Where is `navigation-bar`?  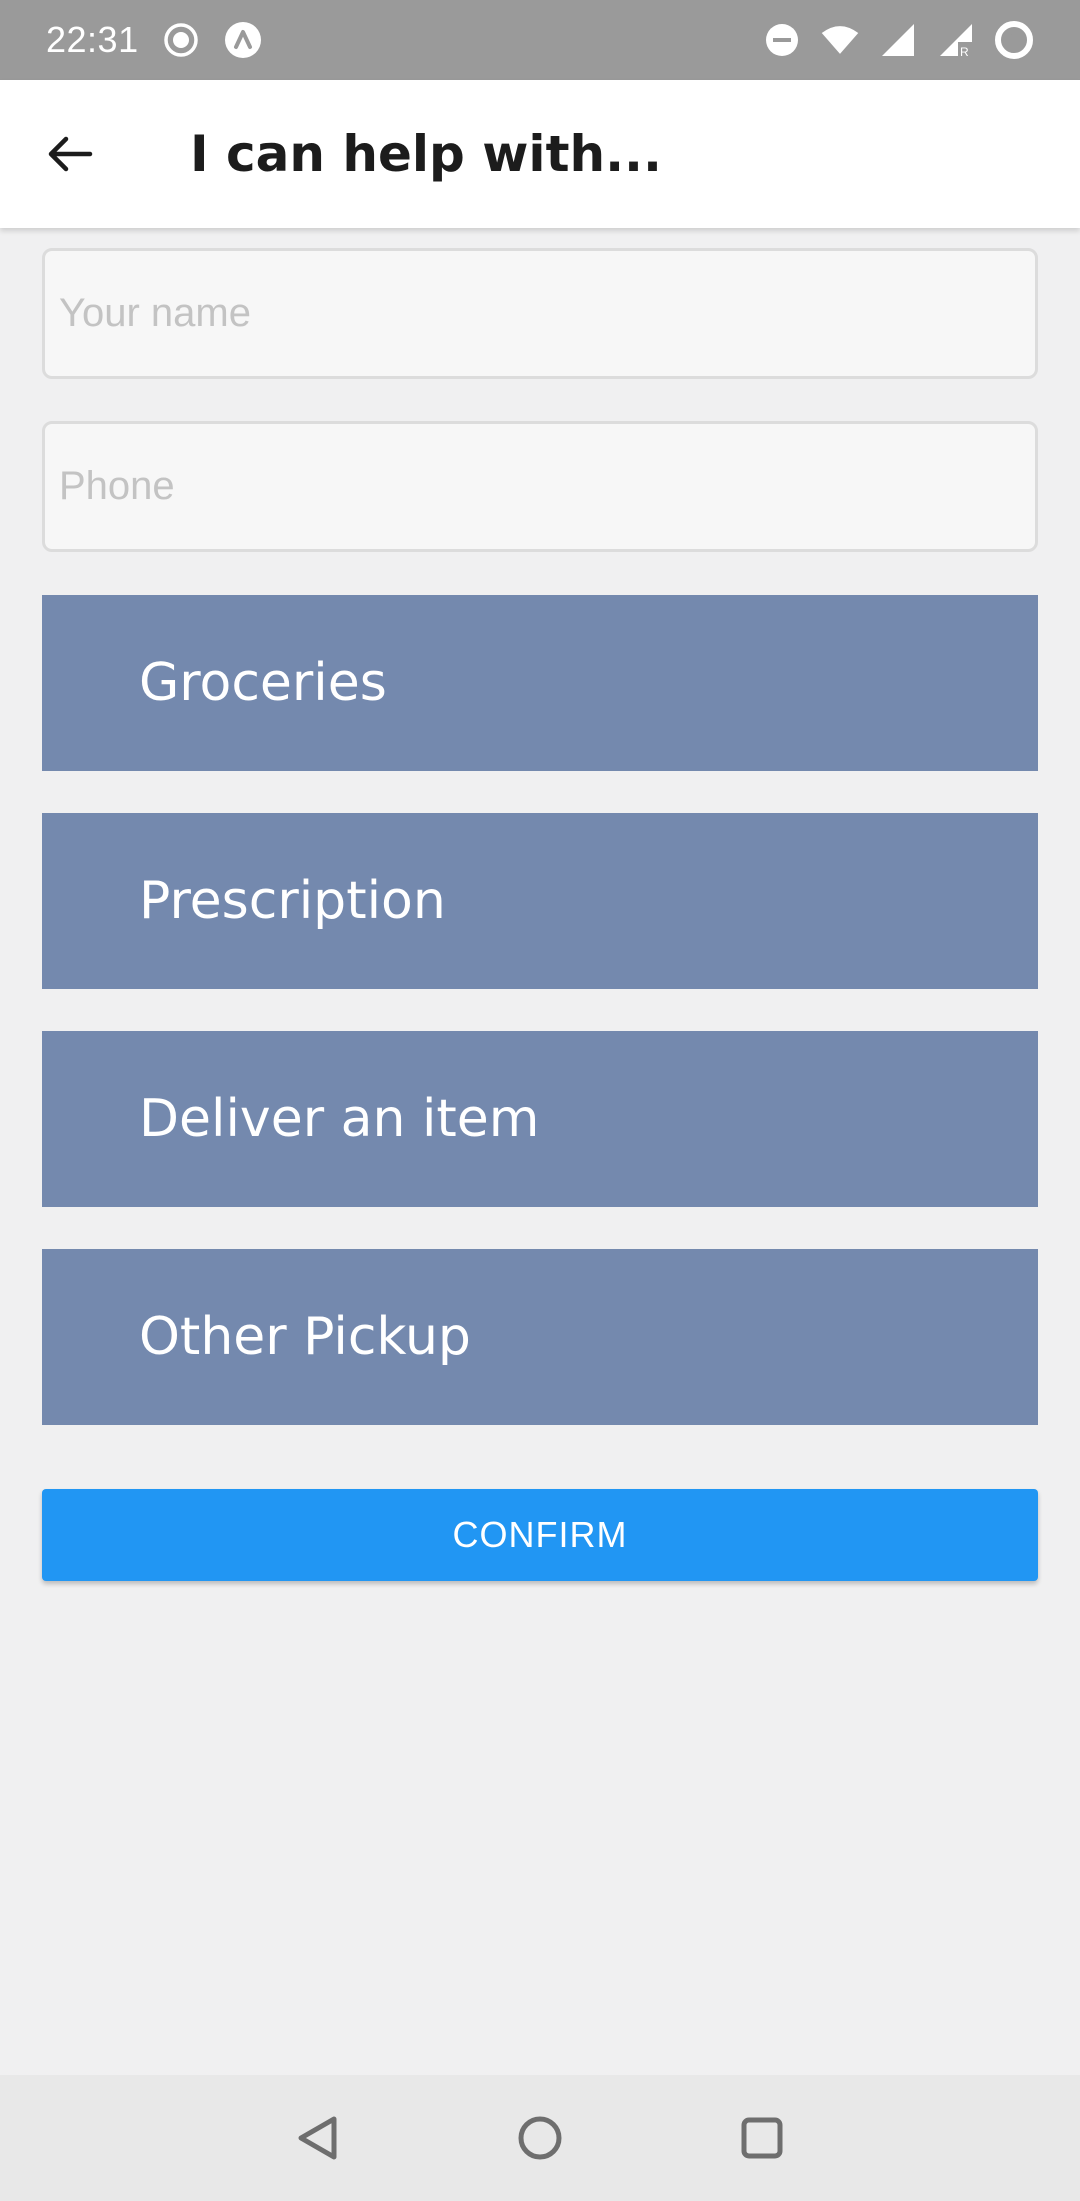 navigation-bar is located at coordinates (540, 2138).